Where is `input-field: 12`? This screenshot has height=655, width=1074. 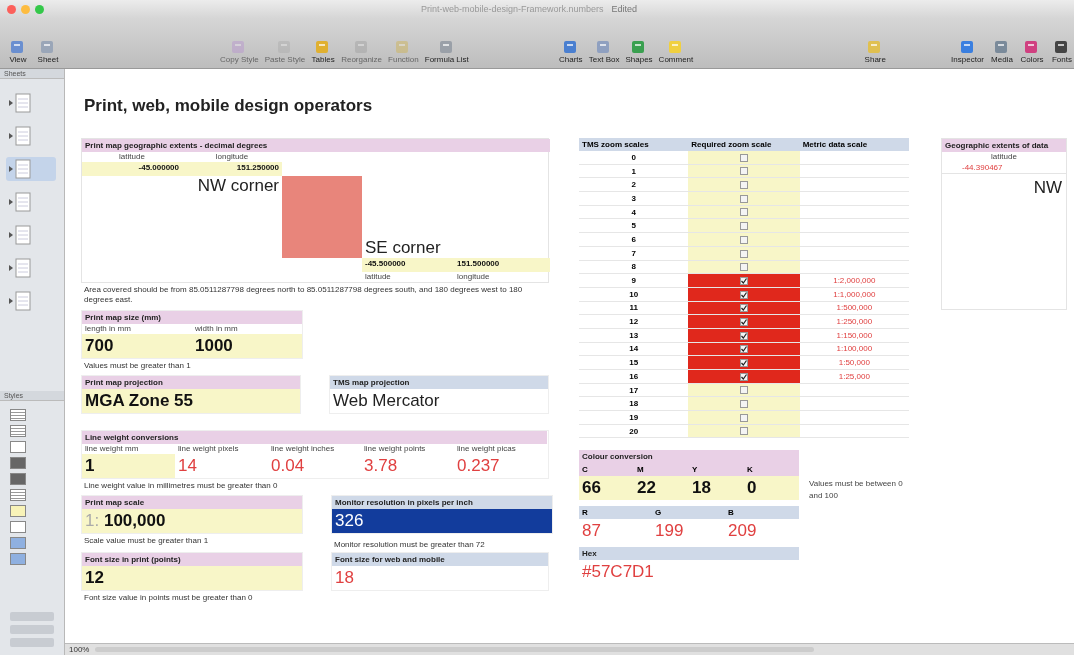 input-field: 12 is located at coordinates (192, 577).